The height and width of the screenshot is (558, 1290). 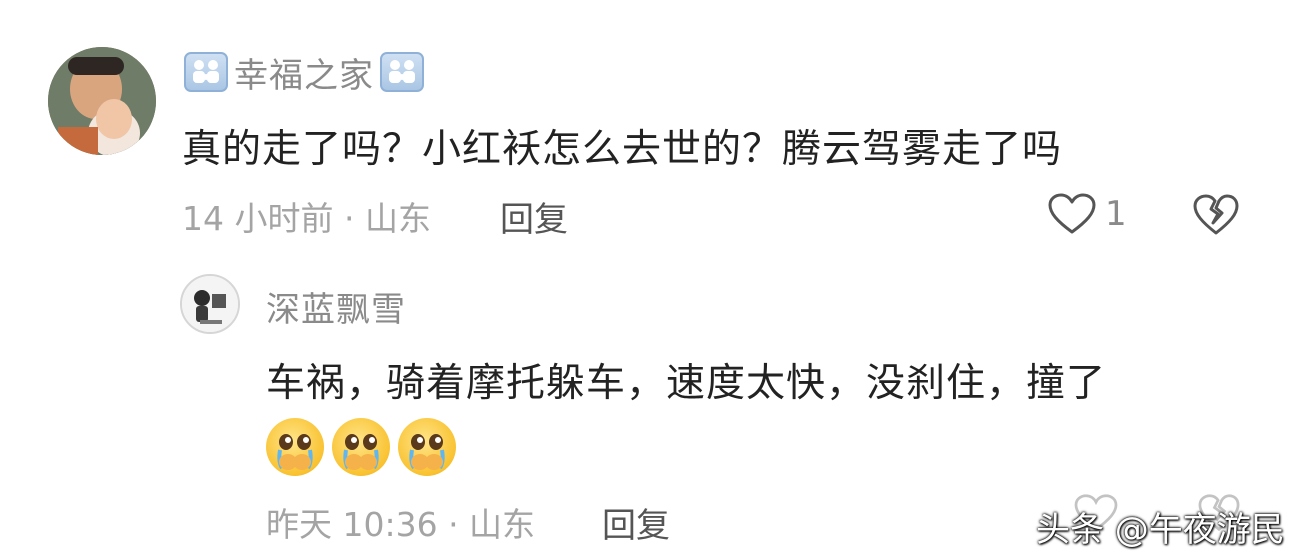 What do you see at coordinates (336, 306) in the screenshot?
I see `reply-username: 深蓝飘雪` at bounding box center [336, 306].